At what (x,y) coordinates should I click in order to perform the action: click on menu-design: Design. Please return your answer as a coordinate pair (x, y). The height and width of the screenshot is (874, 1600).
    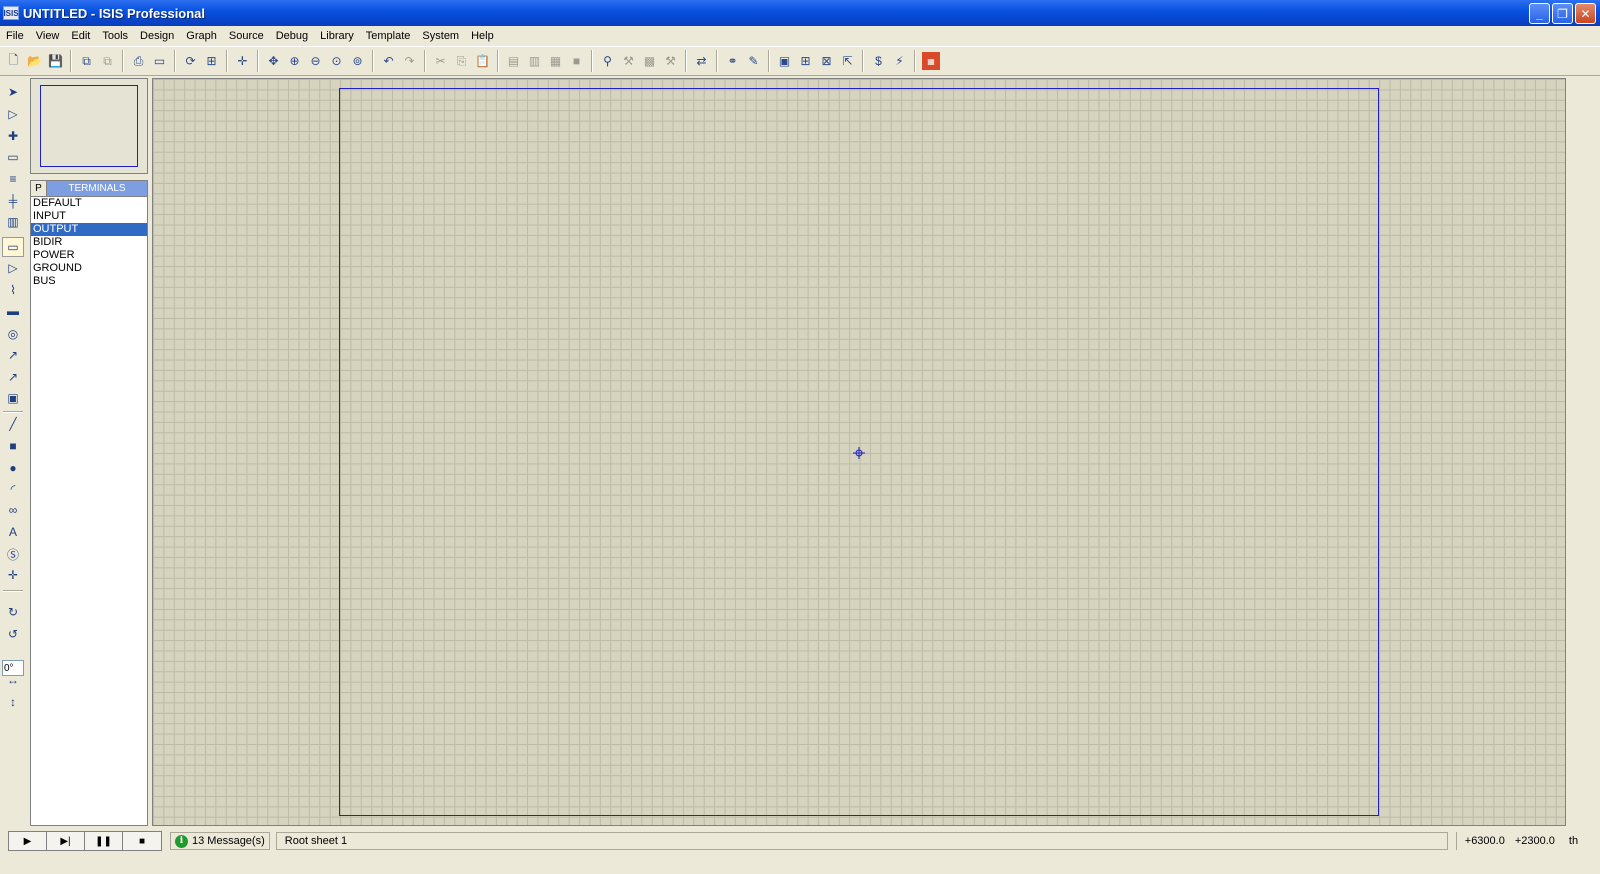
    Looking at the image, I should click on (157, 36).